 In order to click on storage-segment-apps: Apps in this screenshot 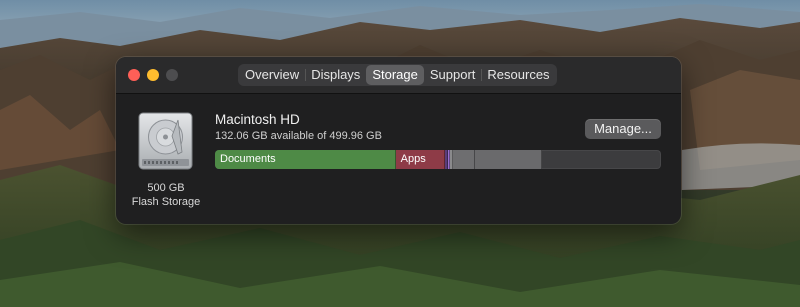, I will do `click(420, 159)`.